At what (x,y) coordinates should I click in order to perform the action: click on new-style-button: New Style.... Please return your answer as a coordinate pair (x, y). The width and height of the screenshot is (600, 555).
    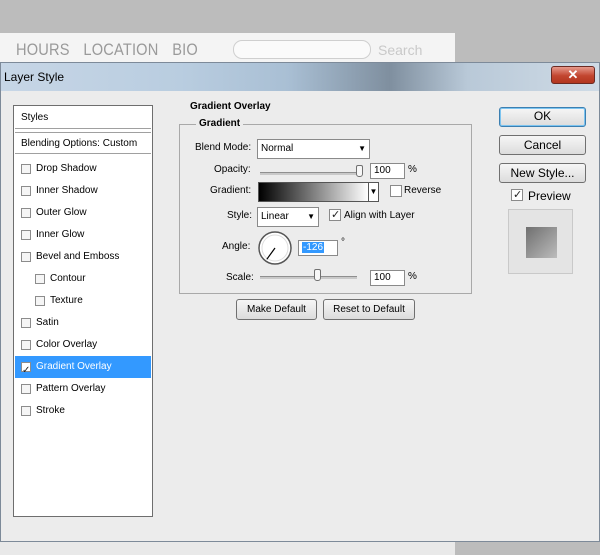
    Looking at the image, I should click on (542, 173).